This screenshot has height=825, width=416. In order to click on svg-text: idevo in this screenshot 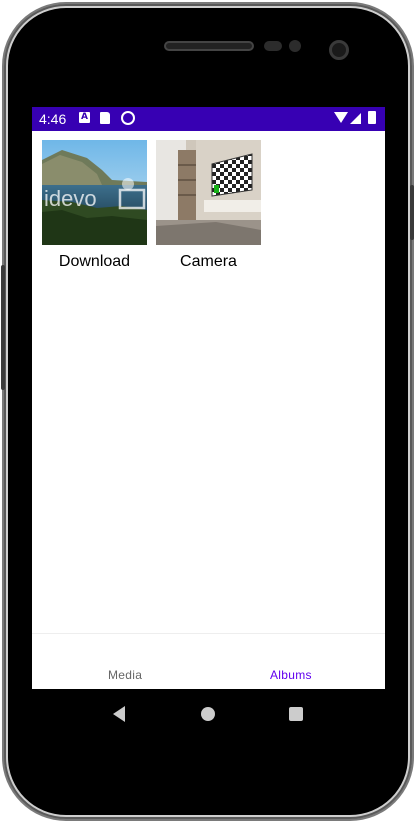, I will do `click(70, 198)`.